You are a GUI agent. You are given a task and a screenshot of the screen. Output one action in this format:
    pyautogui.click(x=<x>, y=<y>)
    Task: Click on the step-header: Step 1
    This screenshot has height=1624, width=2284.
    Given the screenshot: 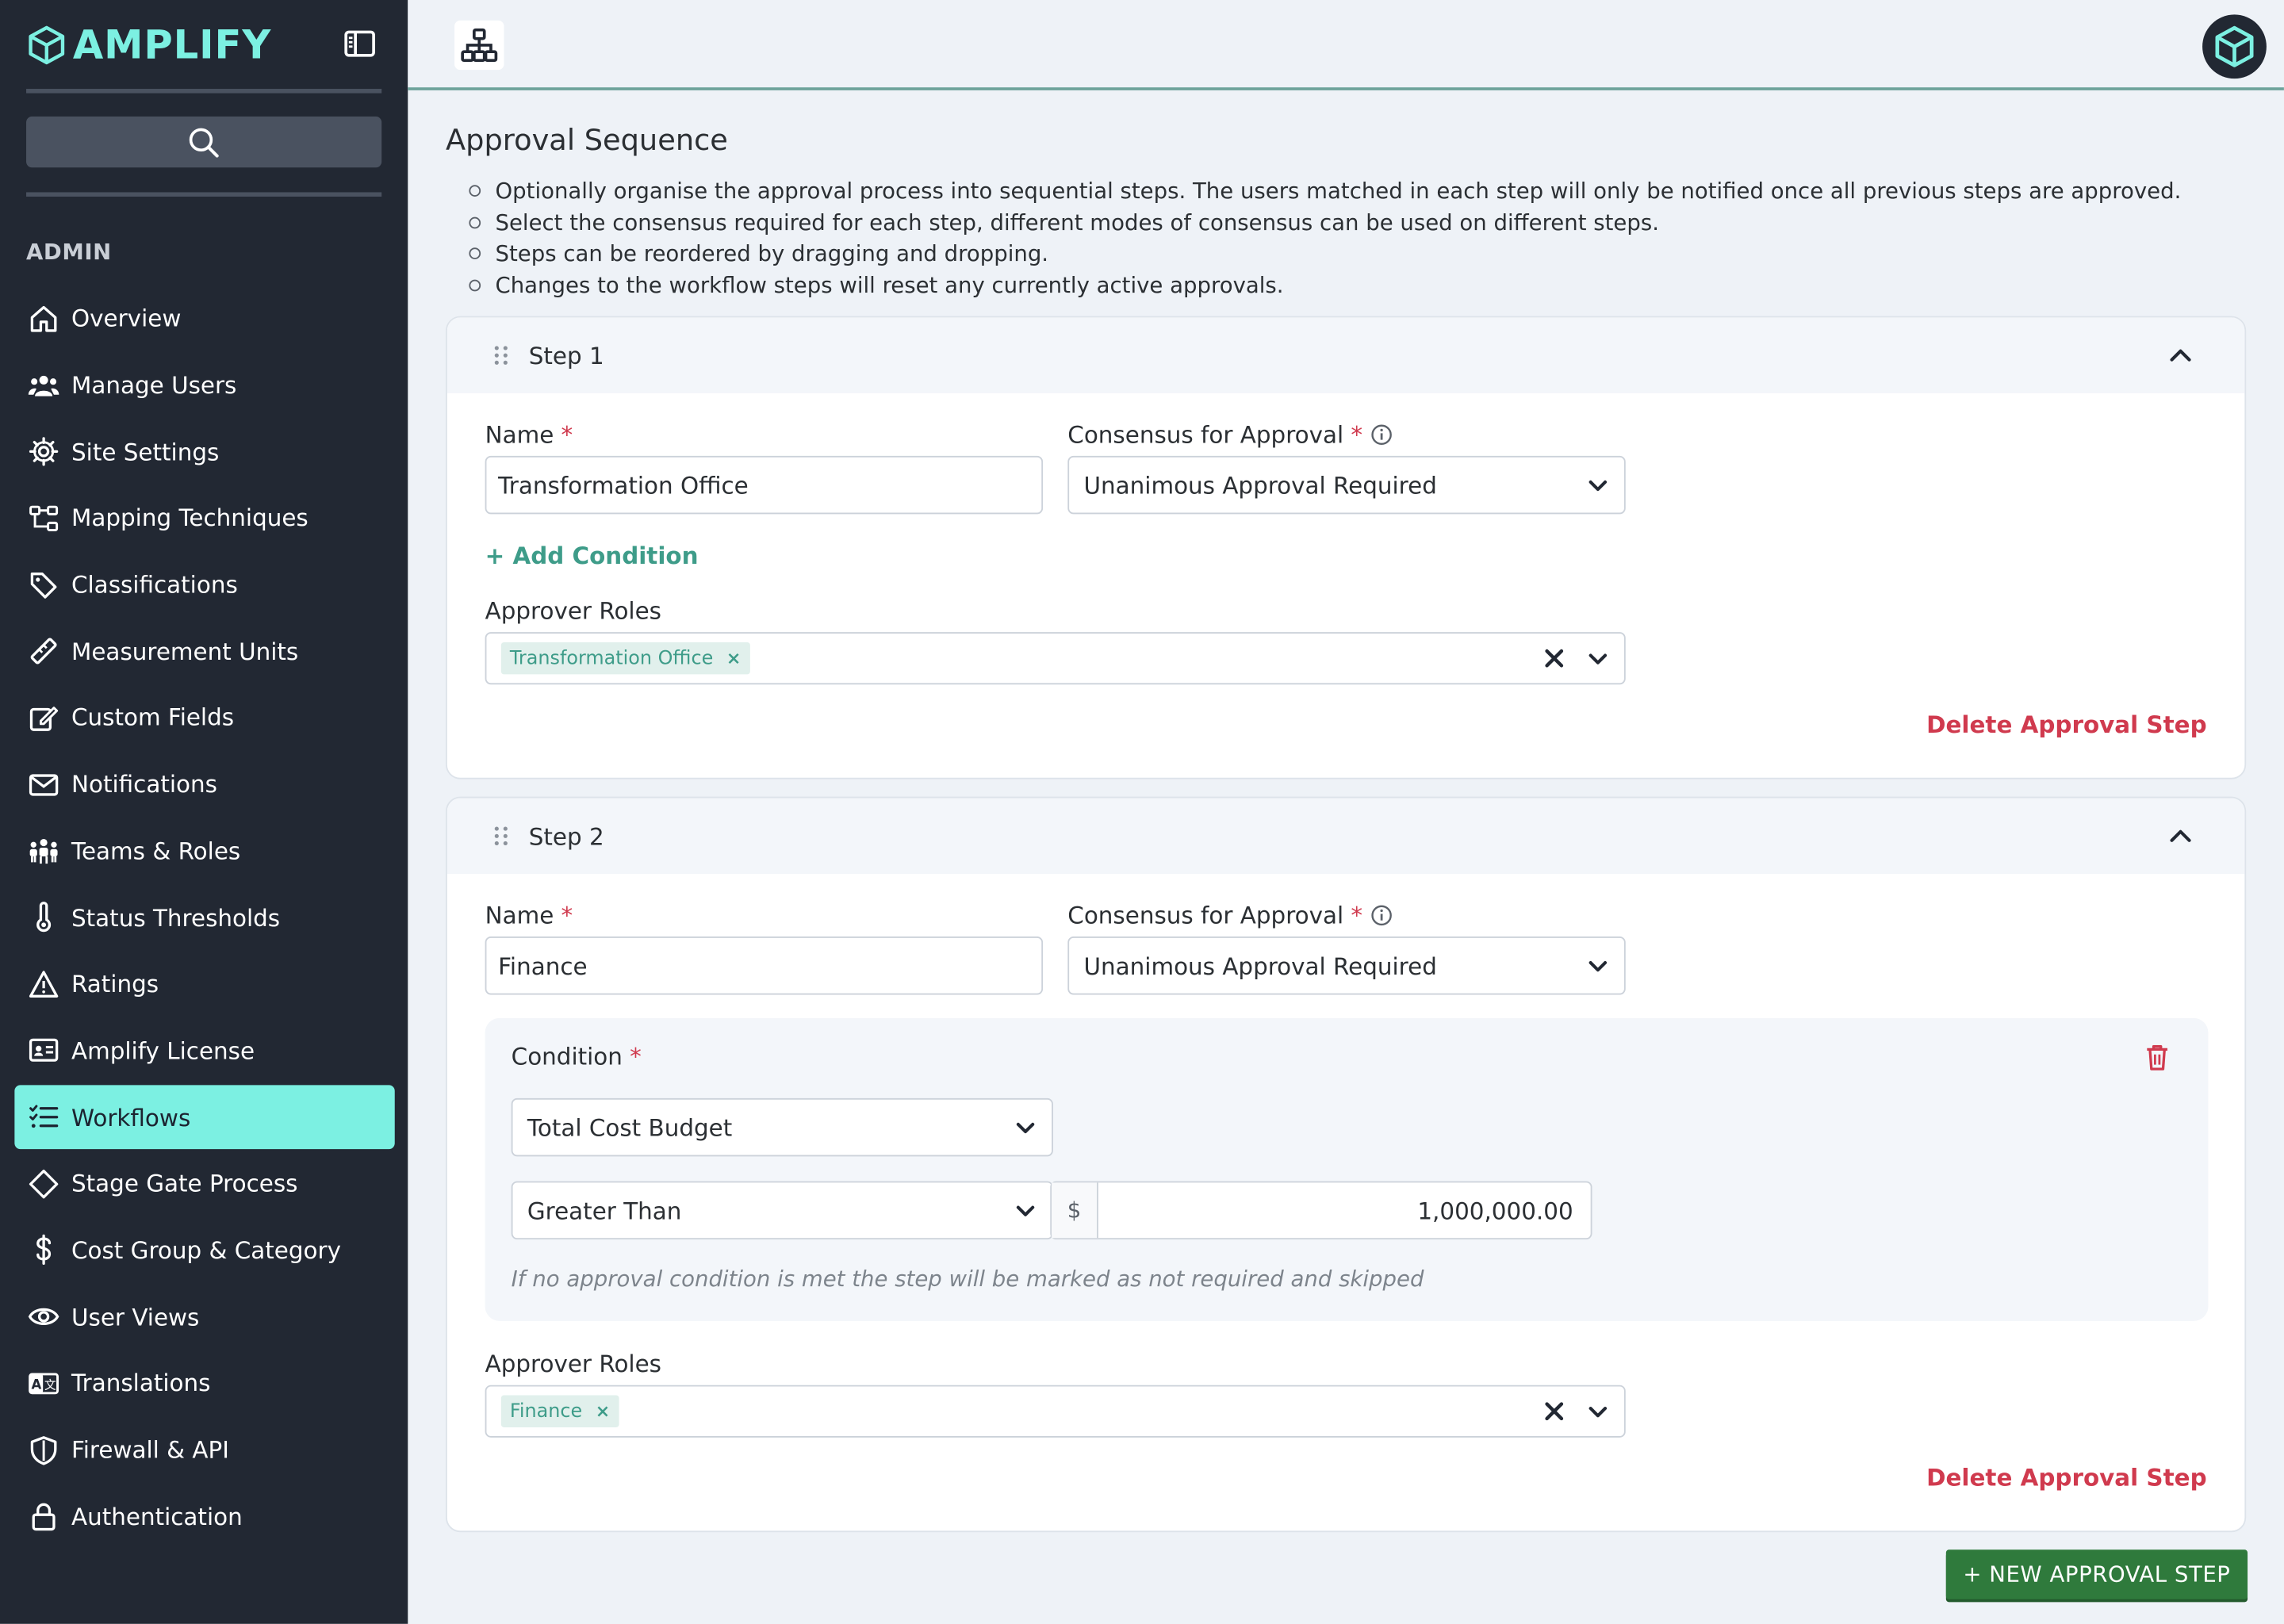 What is the action you would take?
    pyautogui.click(x=1345, y=355)
    